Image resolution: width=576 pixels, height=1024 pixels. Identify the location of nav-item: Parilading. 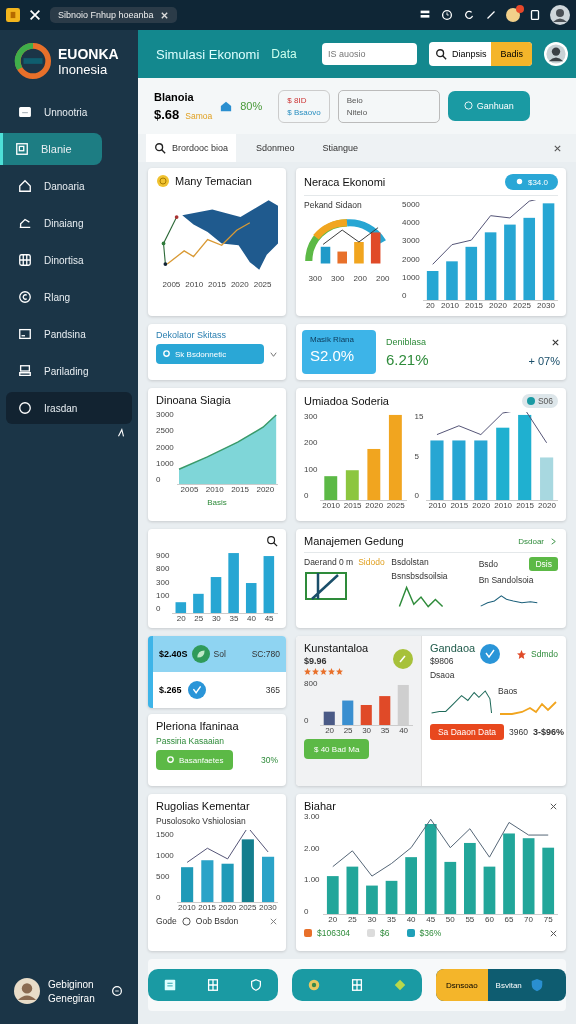
(69, 371).